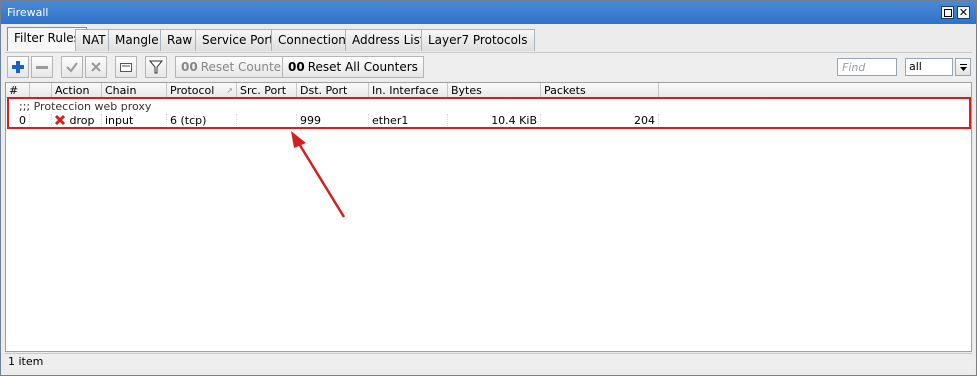 The width and height of the screenshot is (977, 377). What do you see at coordinates (189, 67) in the screenshot?
I see `counter-prefix: 00` at bounding box center [189, 67].